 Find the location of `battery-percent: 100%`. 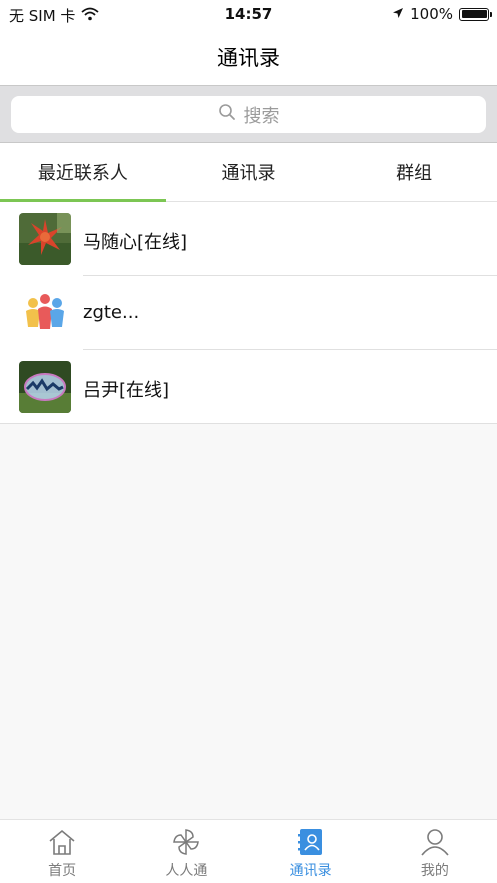

battery-percent: 100% is located at coordinates (431, 14).